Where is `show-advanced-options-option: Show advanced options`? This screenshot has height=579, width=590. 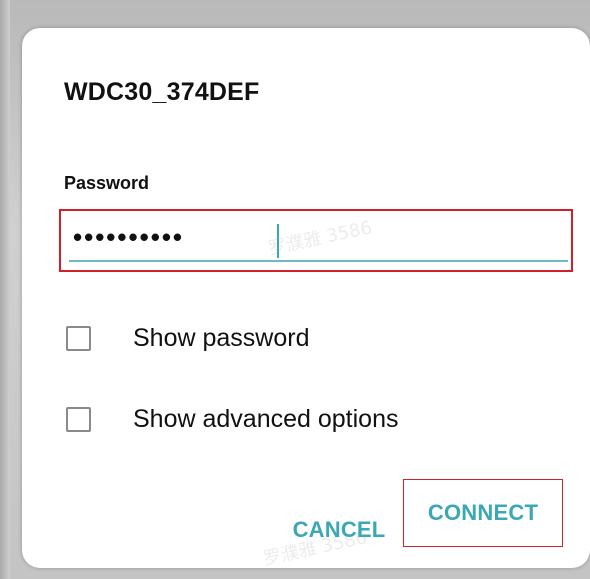 show-advanced-options-option: Show advanced options is located at coordinates (232, 419).